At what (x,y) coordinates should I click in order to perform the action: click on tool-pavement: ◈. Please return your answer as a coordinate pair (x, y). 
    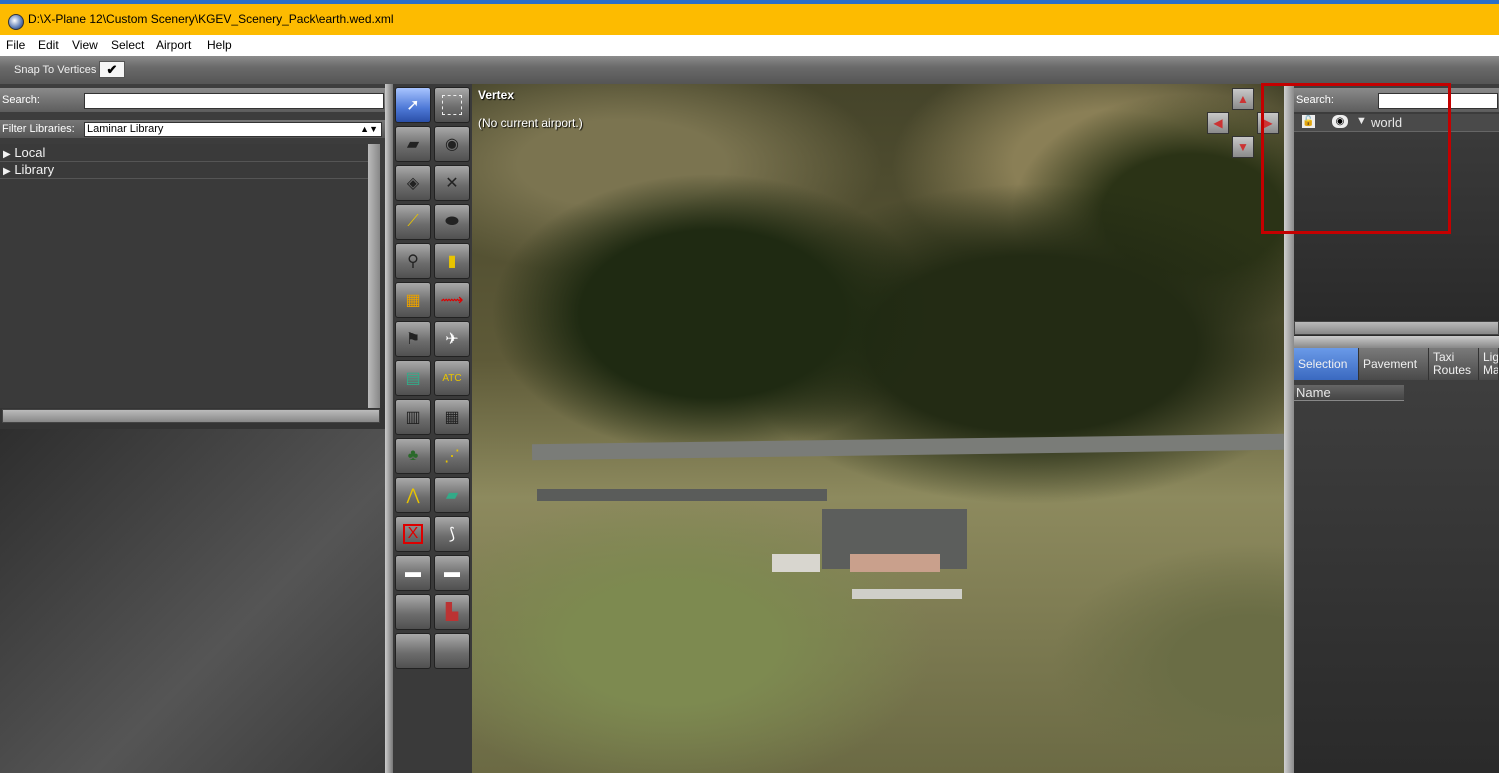
    Looking at the image, I should click on (413, 183).